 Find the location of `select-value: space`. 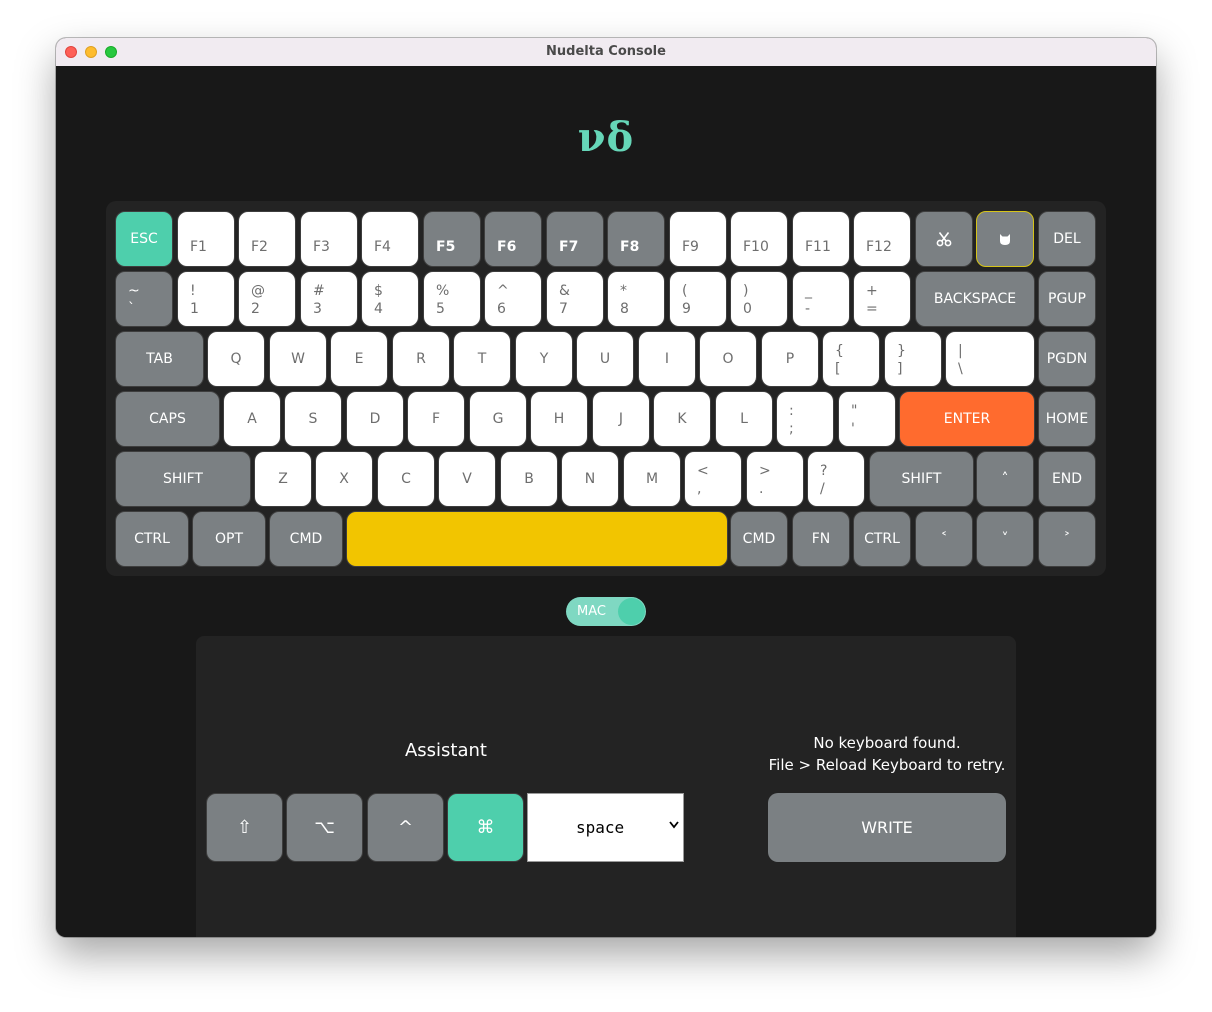

select-value: space is located at coordinates (600, 827).